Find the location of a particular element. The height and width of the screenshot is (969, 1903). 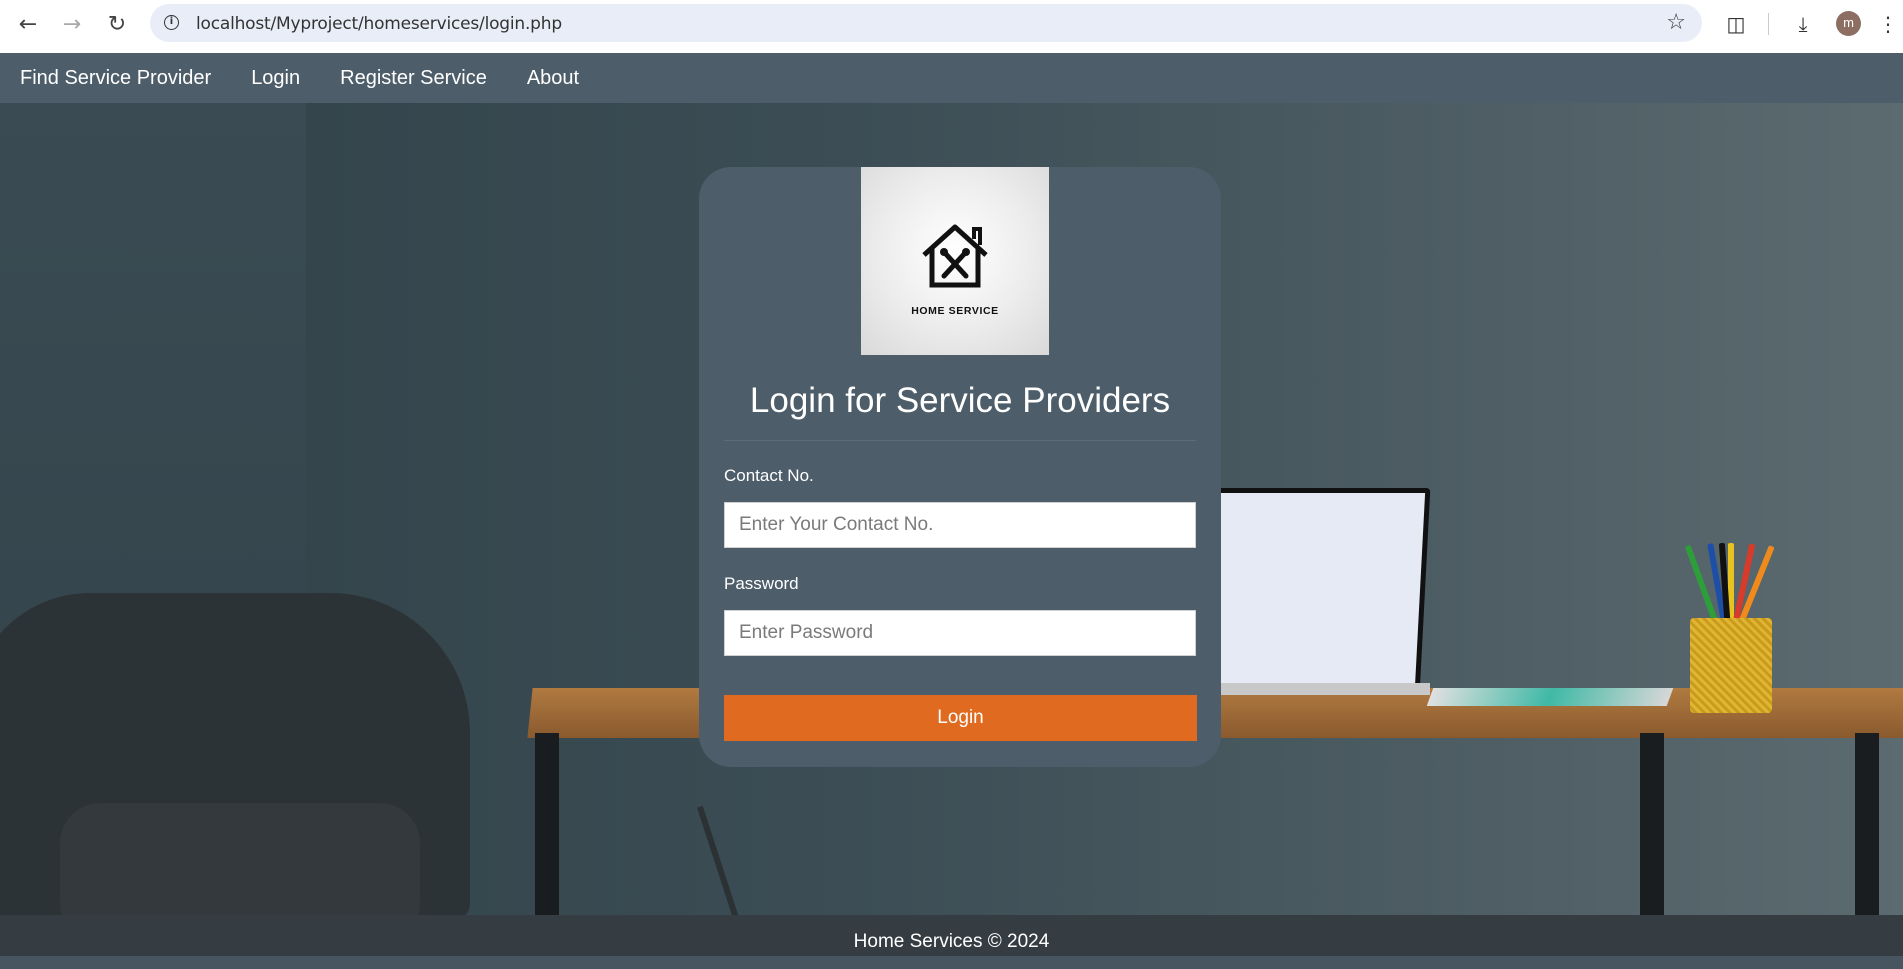

armchair-seat is located at coordinates (240, 859).